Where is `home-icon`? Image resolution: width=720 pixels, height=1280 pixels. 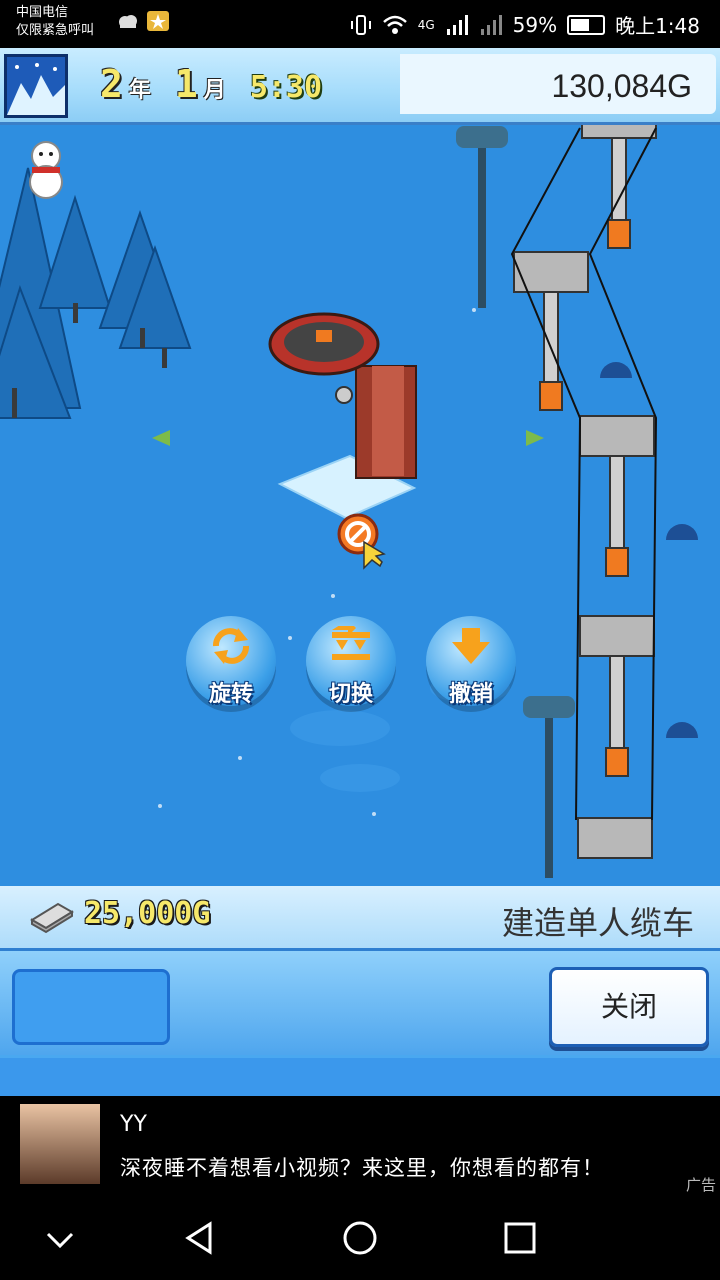
home-icon is located at coordinates (360, 1238).